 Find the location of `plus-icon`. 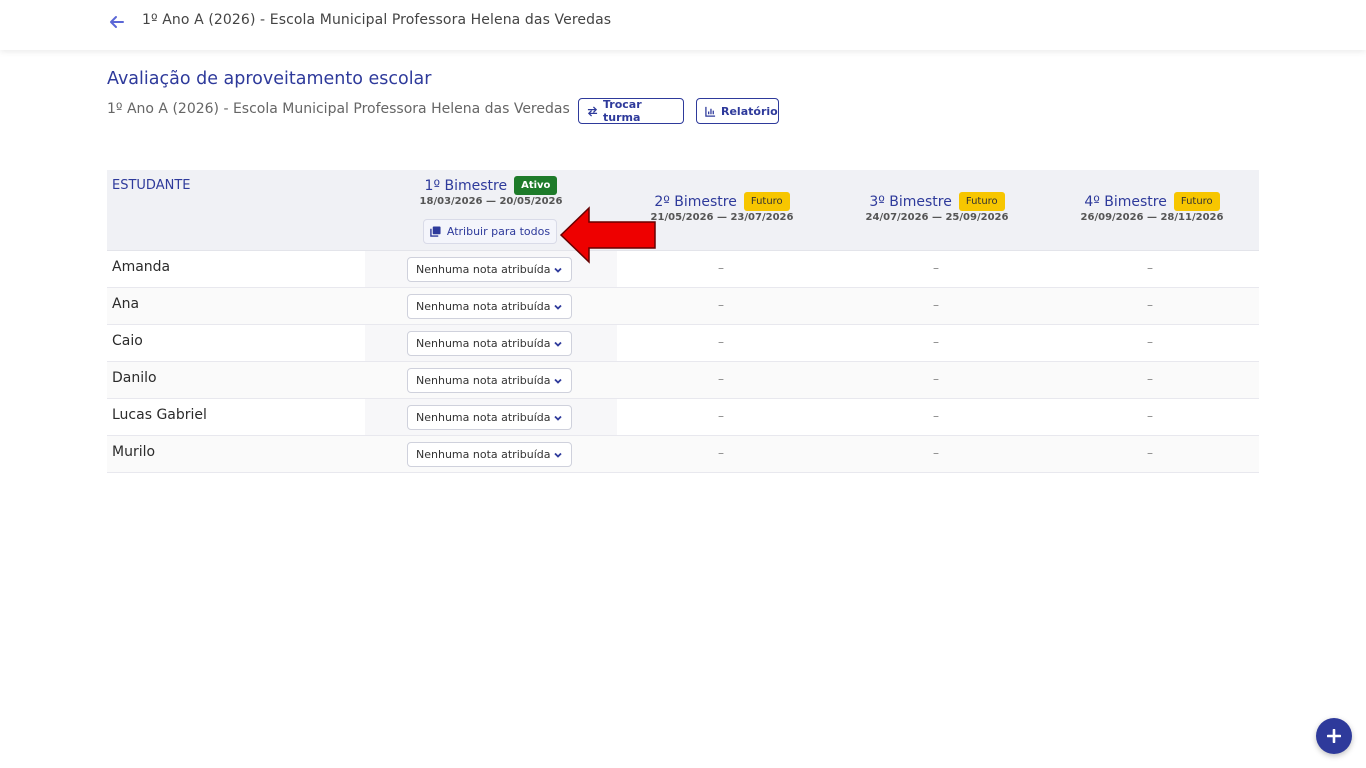

plus-icon is located at coordinates (1334, 736).